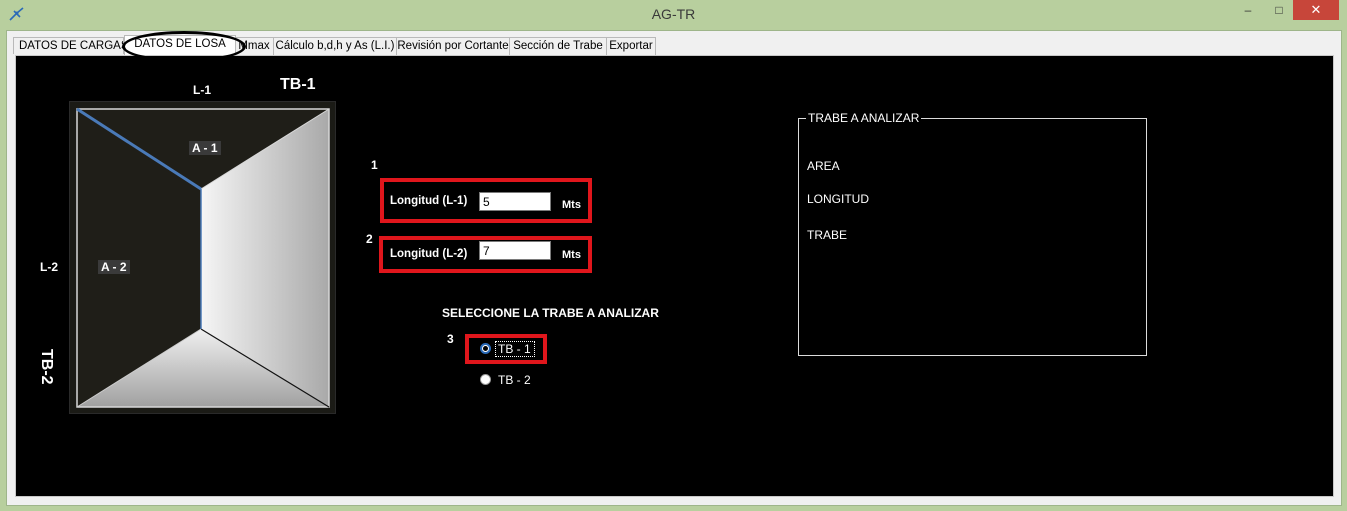 The width and height of the screenshot is (1347, 511). Describe the element at coordinates (514, 380) in the screenshot. I see `tb2-radio-label: TB - 2` at that location.